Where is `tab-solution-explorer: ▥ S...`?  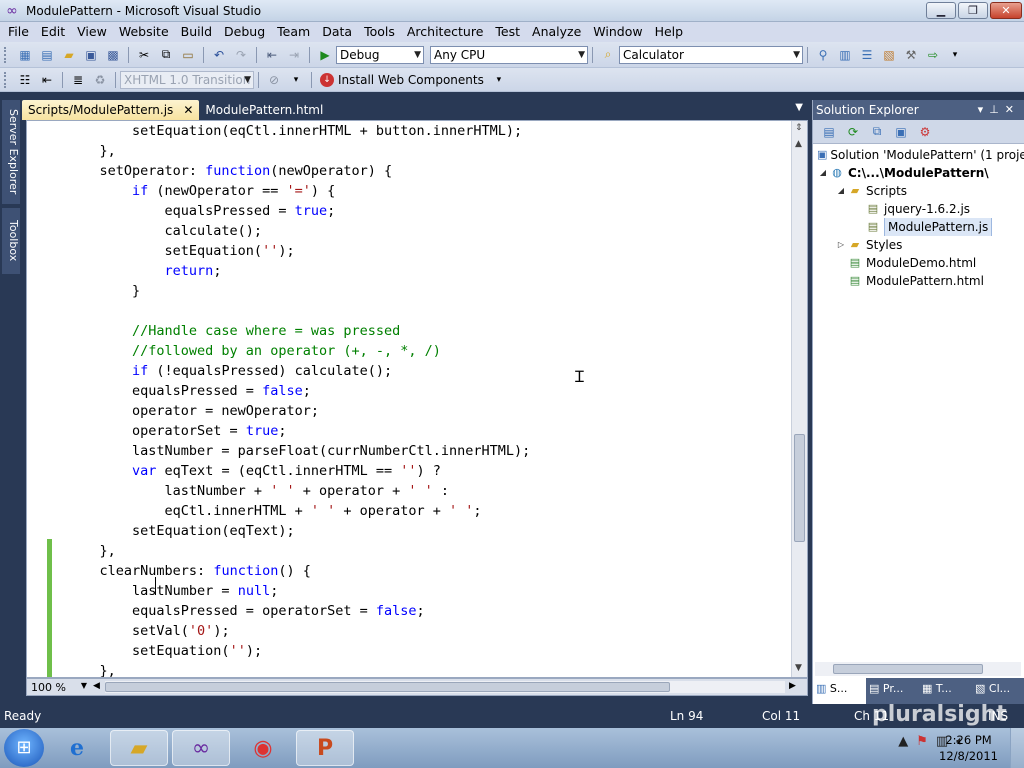 tab-solution-explorer: ▥ S... is located at coordinates (839, 691).